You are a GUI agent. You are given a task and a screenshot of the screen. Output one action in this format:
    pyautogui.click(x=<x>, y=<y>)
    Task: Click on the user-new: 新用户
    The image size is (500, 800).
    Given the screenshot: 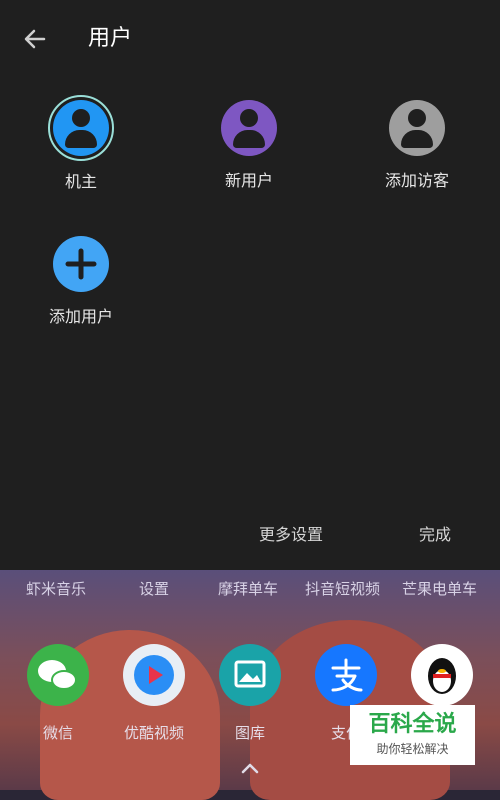 What is the action you would take?
    pyautogui.click(x=249, y=146)
    